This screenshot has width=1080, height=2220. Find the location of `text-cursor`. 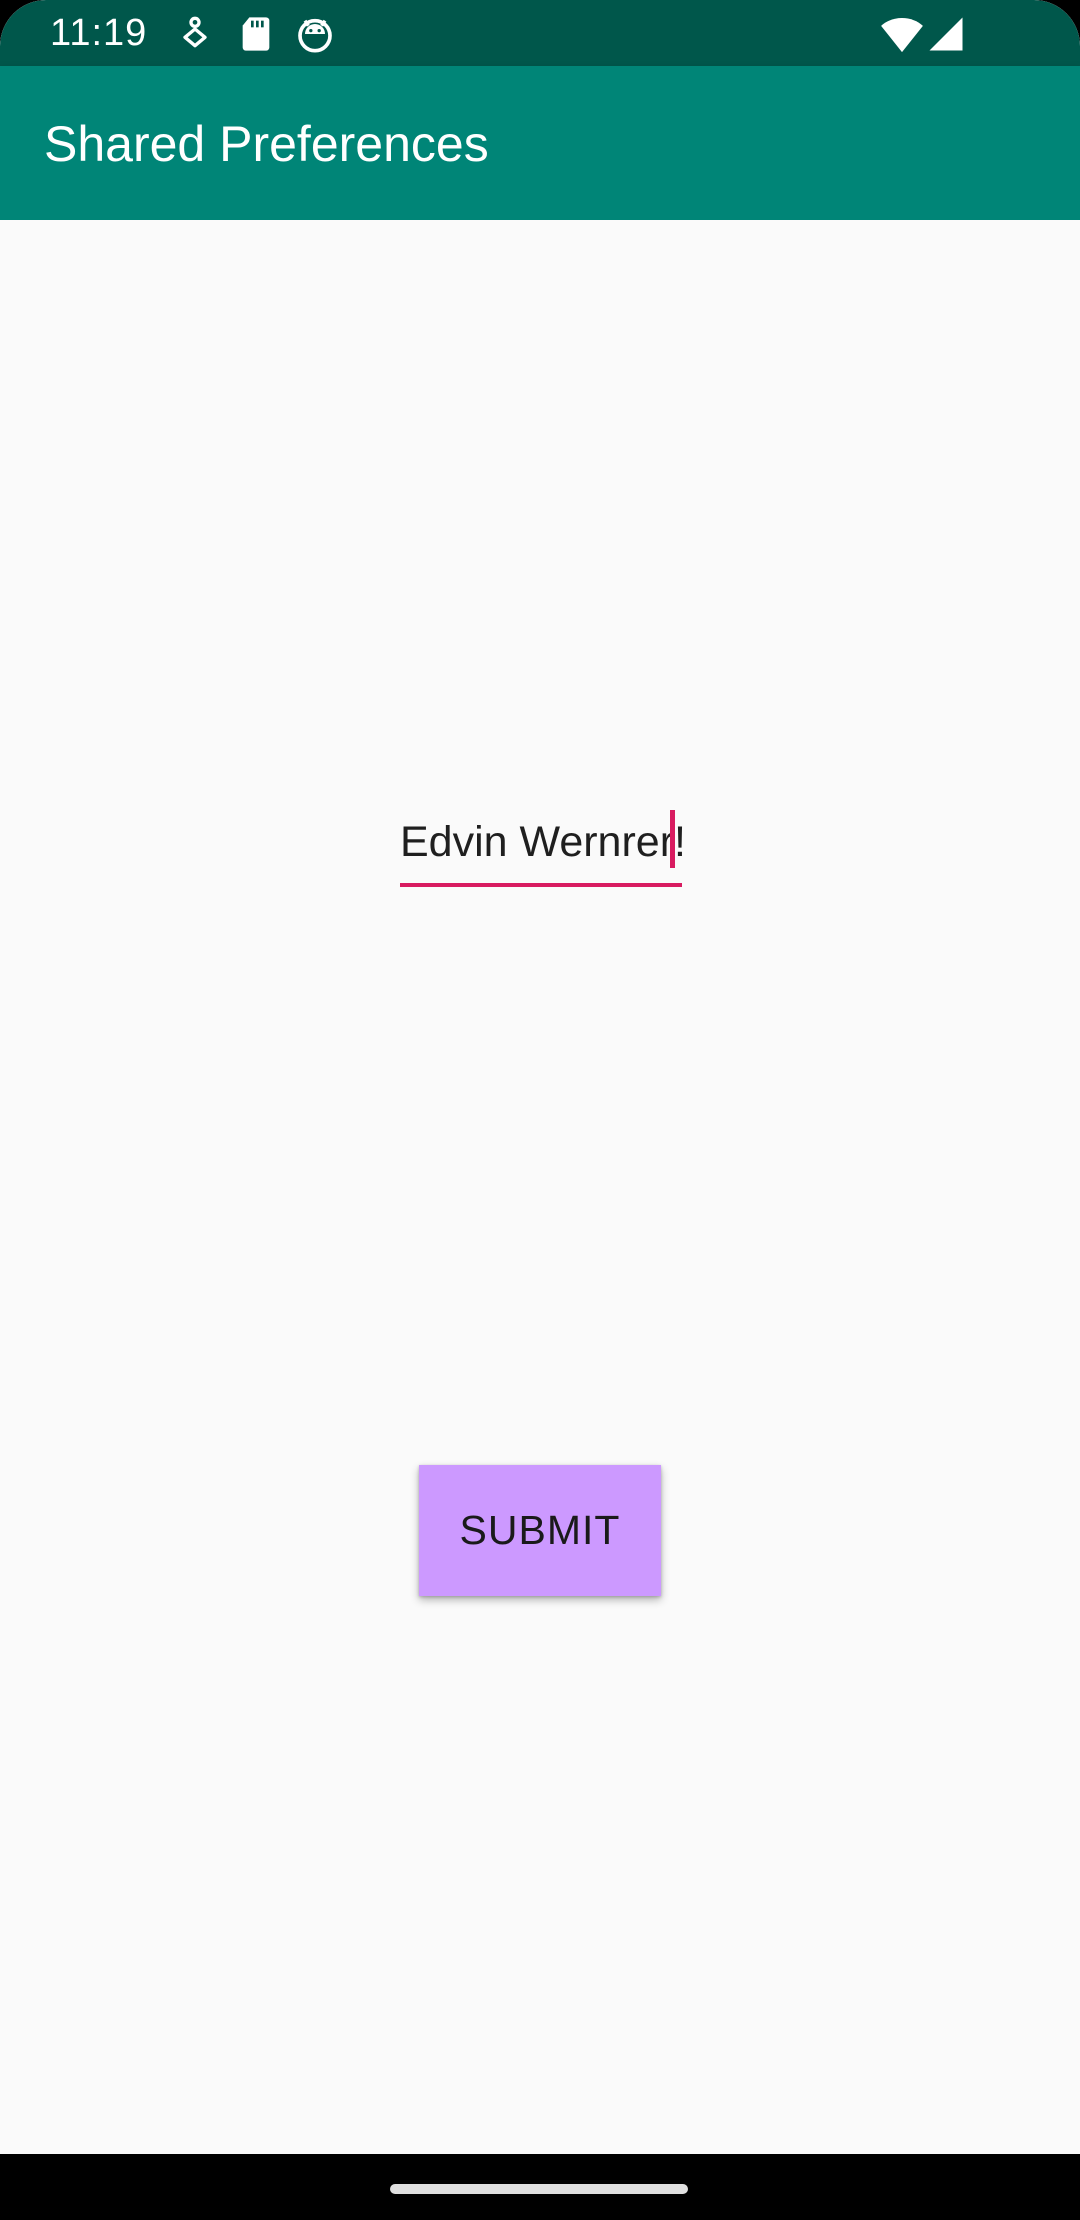

text-cursor is located at coordinates (672, 839).